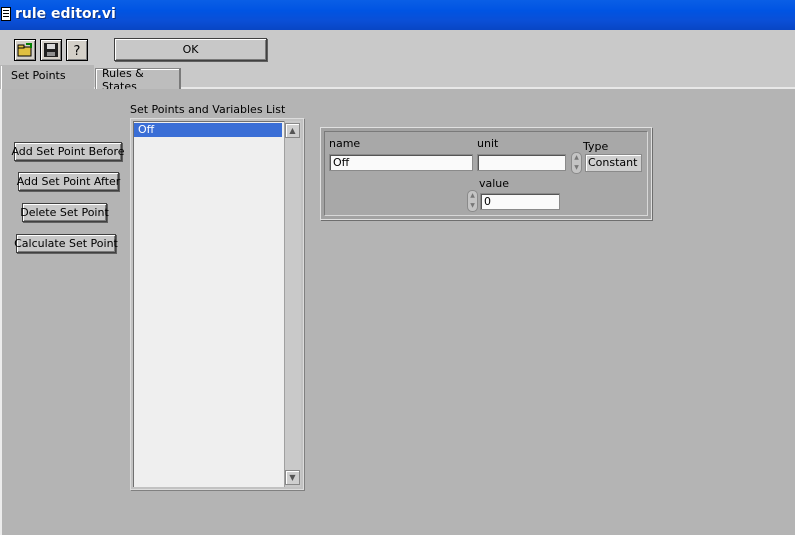 The width and height of the screenshot is (795, 535). Describe the element at coordinates (472, 201) in the screenshot. I see `value-increment-decrement: ▲ ▼` at that location.